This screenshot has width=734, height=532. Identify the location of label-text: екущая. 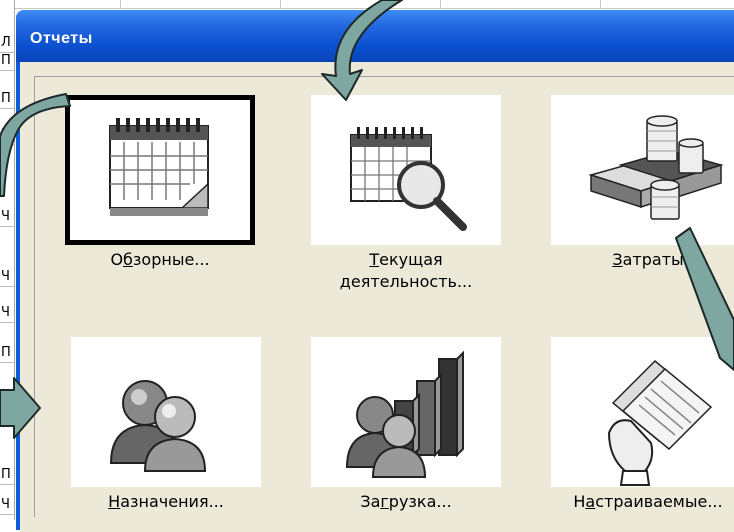
(411, 259).